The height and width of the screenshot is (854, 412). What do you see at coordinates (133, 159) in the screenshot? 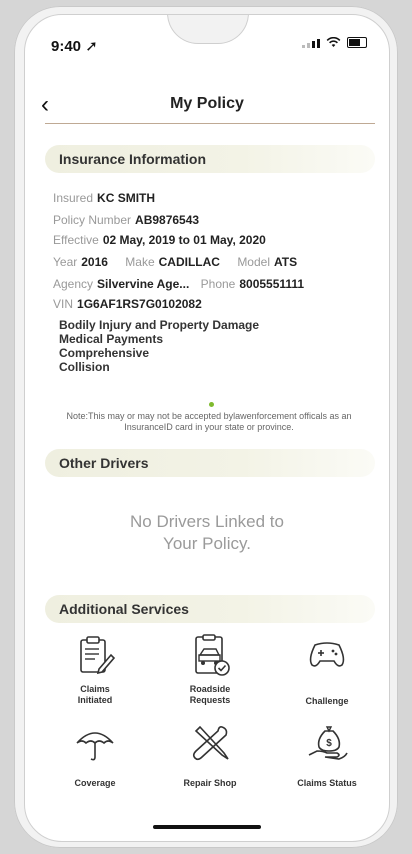
I see `insurance-info-title: Insurance Information` at bounding box center [133, 159].